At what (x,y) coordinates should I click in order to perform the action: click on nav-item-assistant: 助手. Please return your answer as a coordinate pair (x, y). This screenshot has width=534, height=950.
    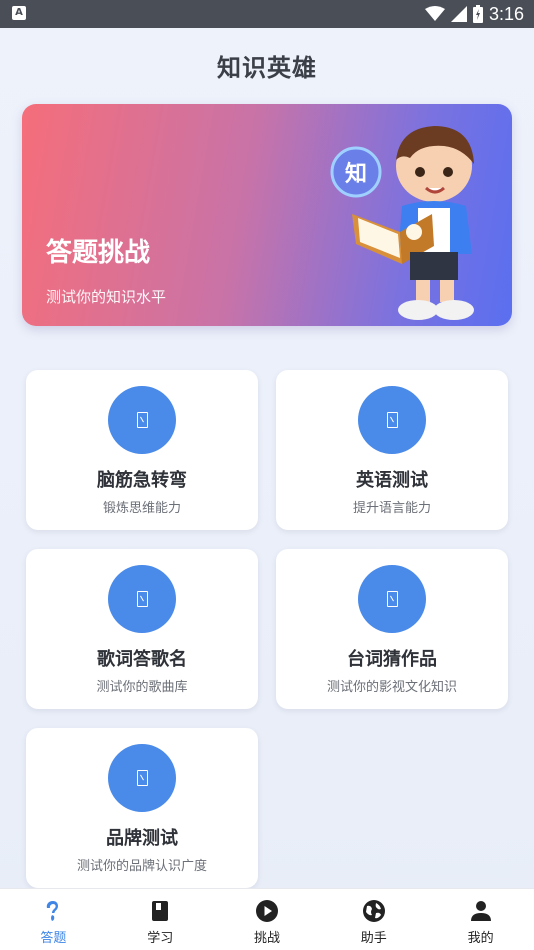
    Looking at the image, I should click on (373, 919).